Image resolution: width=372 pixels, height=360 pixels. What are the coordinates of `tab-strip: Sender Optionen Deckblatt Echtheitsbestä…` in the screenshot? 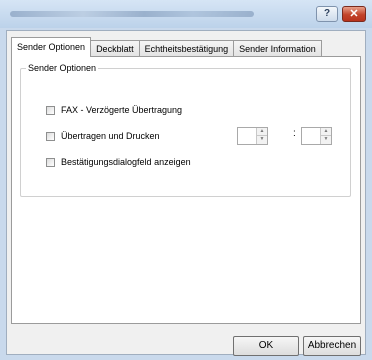 It's located at (166, 47).